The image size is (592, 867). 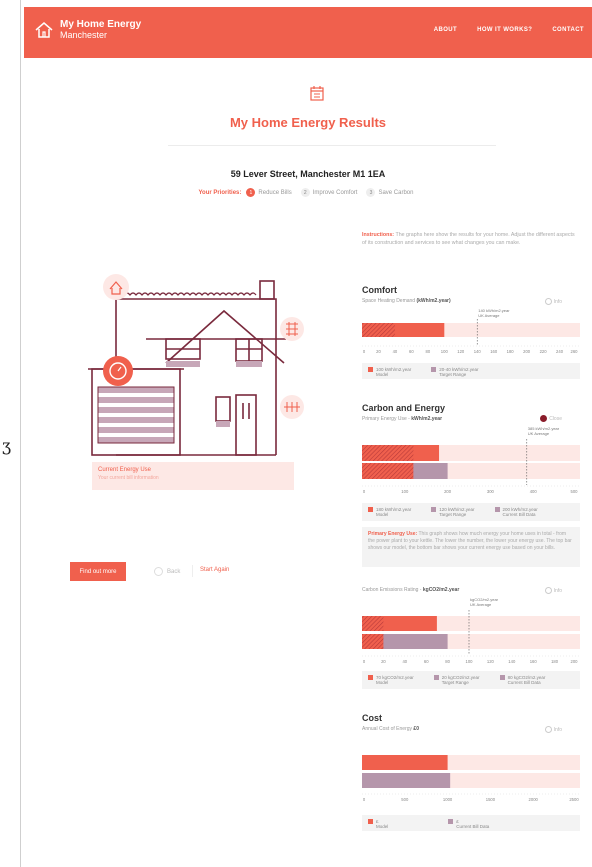 I want to click on margin-mark: ʒ, so click(x=7, y=445).